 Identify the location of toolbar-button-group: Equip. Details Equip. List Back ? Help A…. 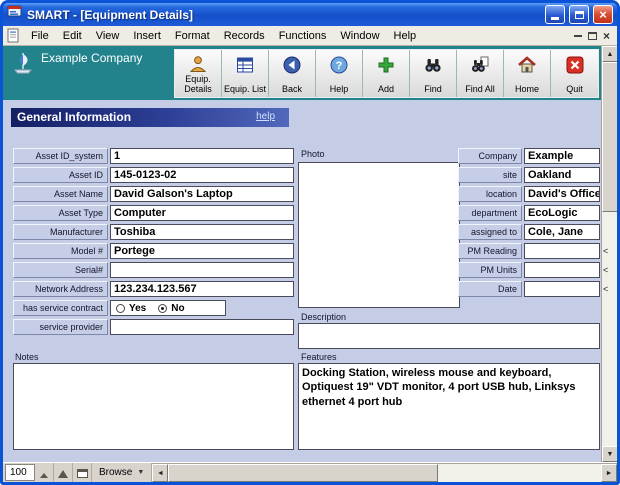
(386, 73).